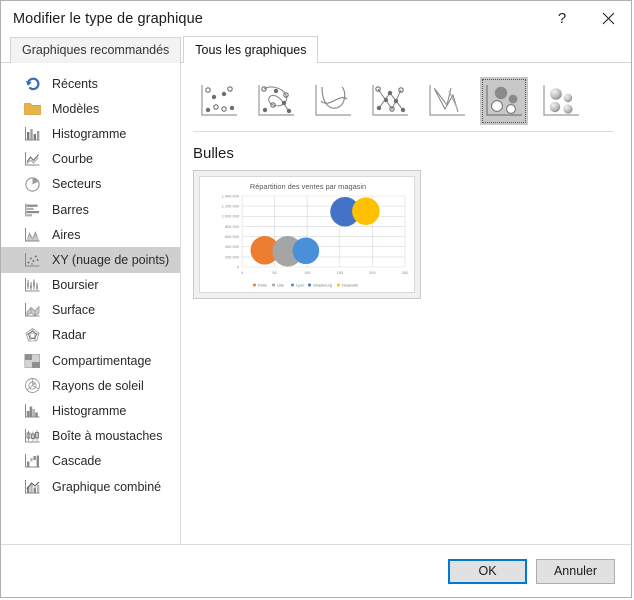 The height and width of the screenshot is (600, 634). I want to click on close-icon, so click(608, 18).